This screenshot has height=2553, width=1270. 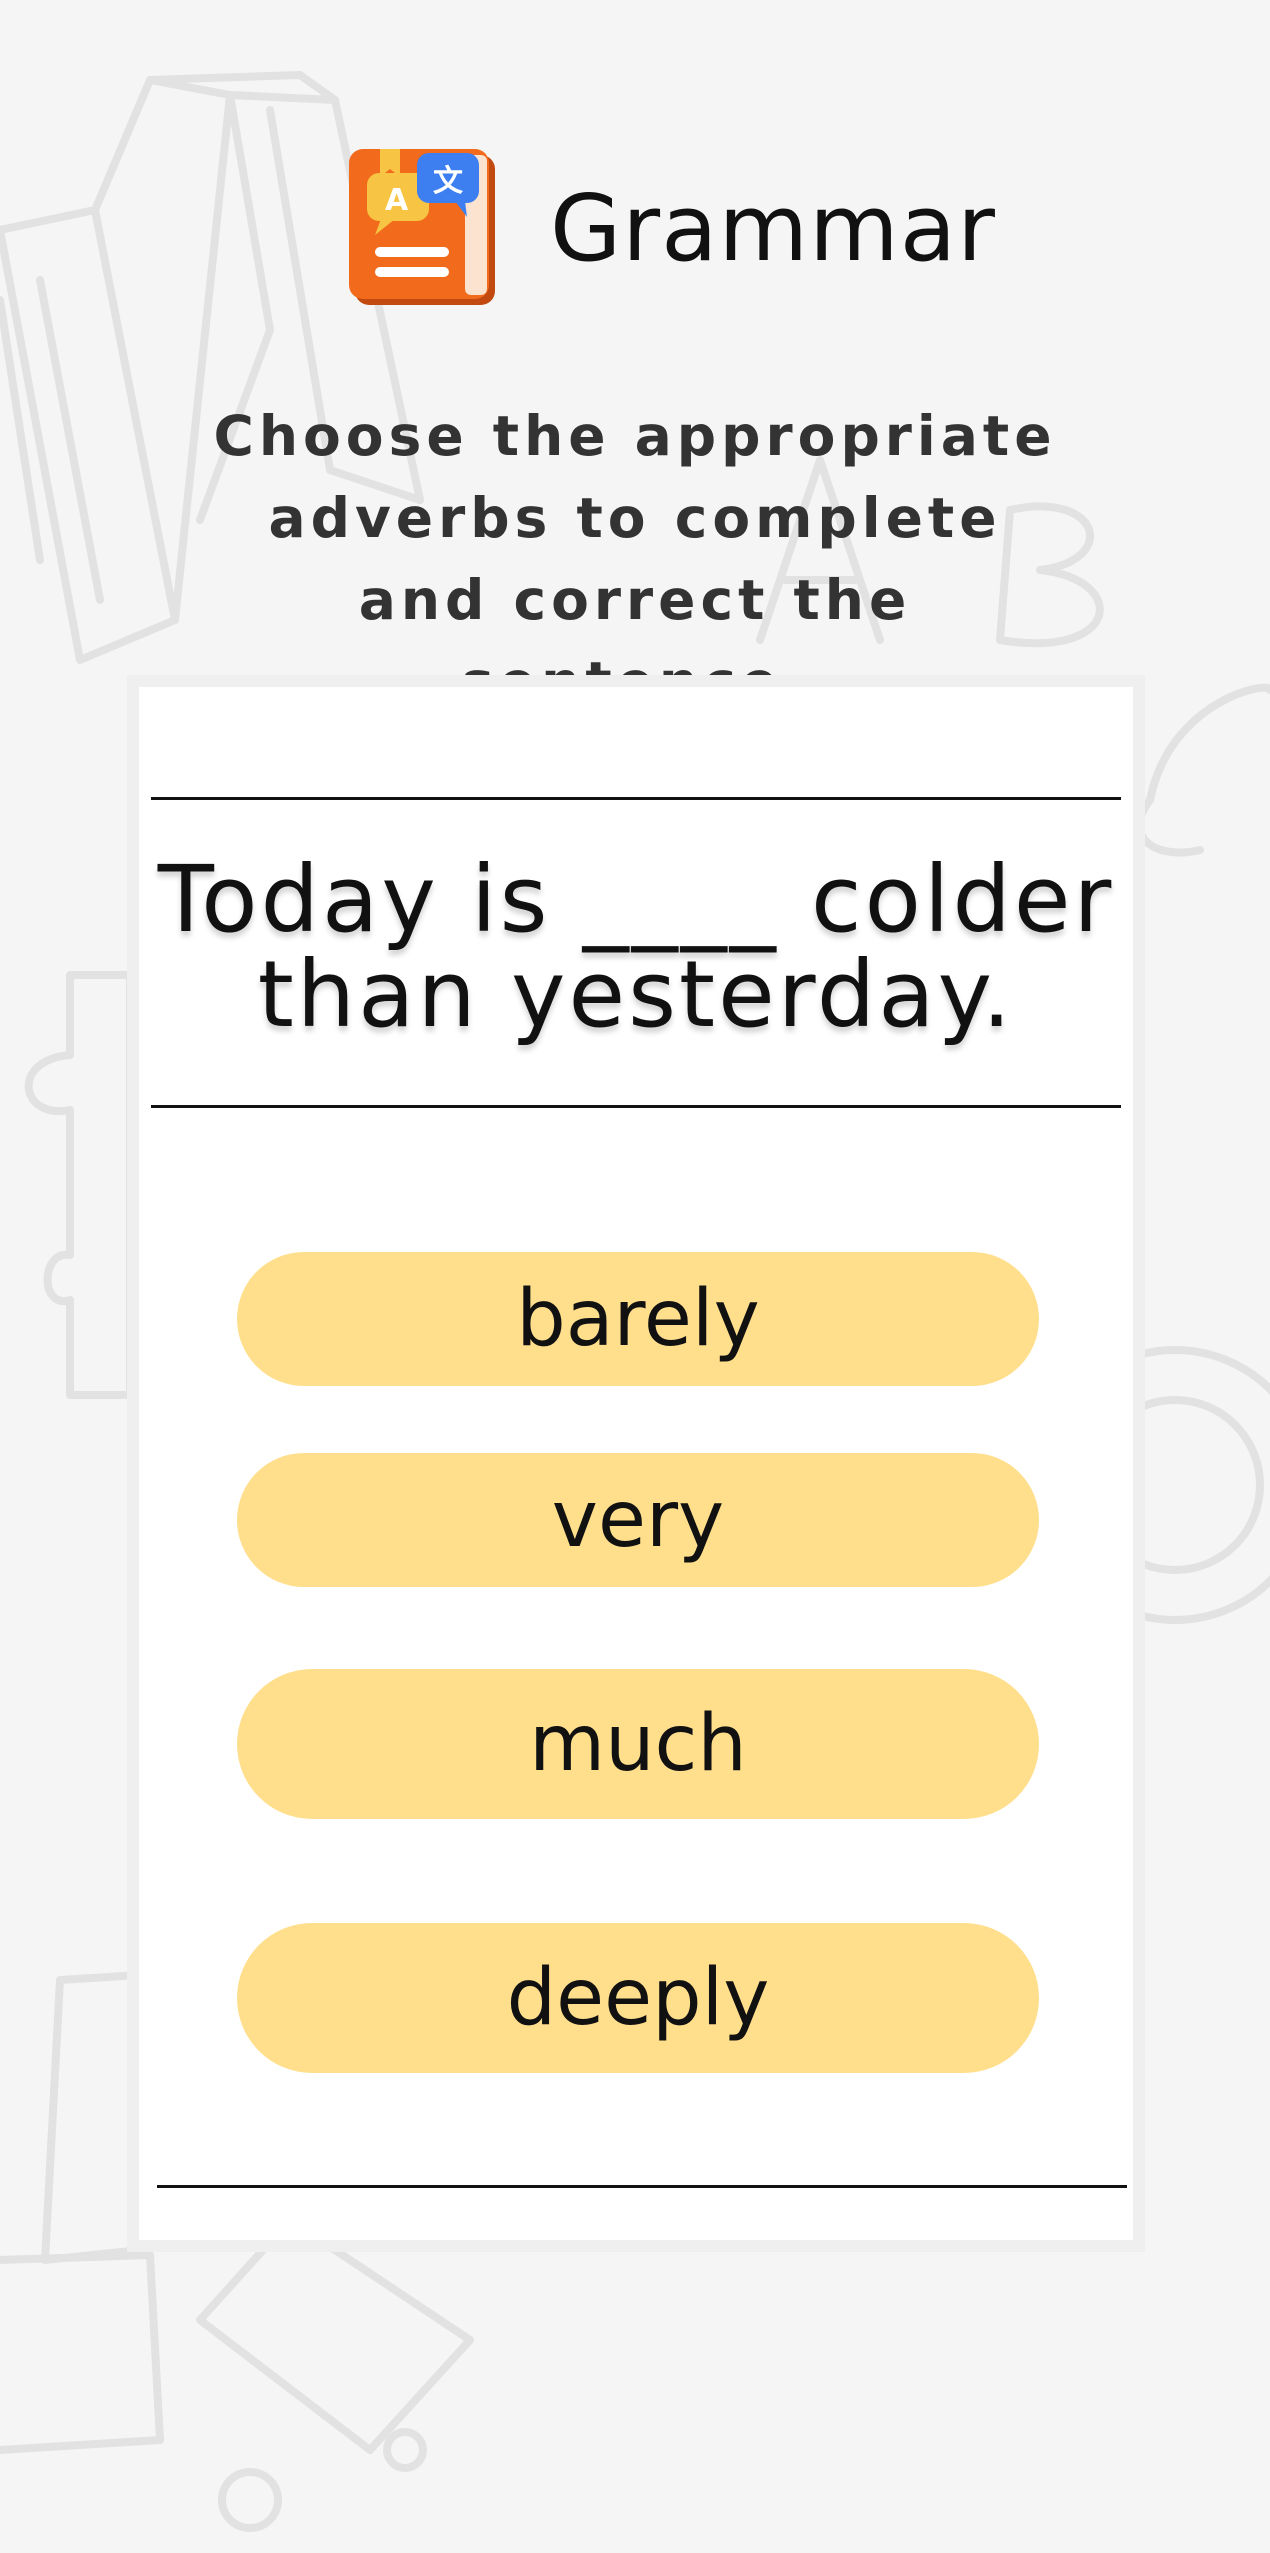 I want to click on divider-middle, so click(x=636, y=1106).